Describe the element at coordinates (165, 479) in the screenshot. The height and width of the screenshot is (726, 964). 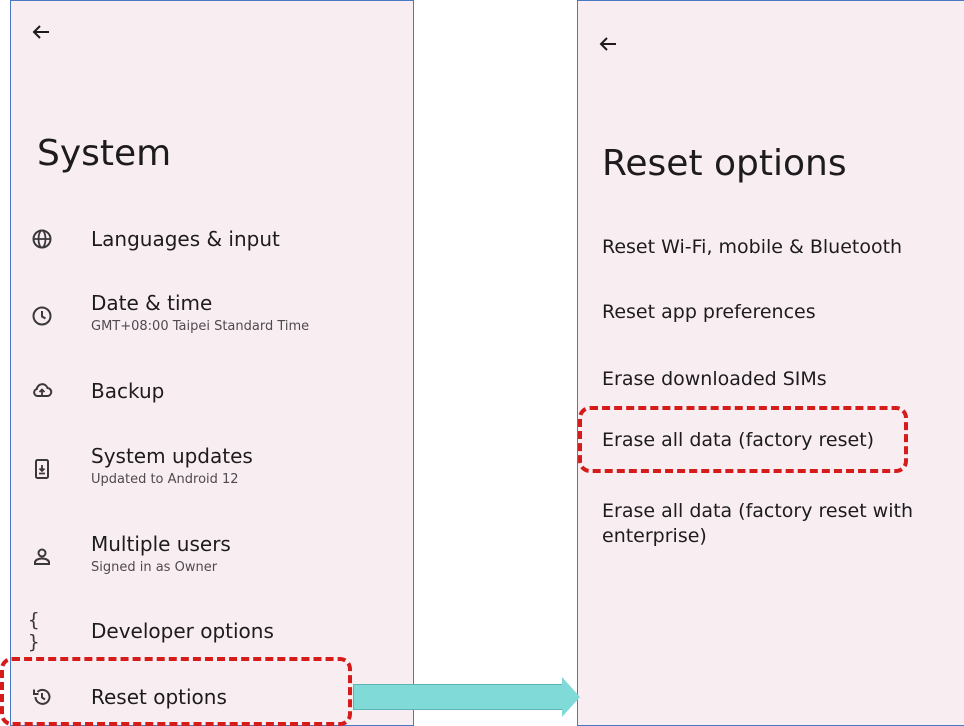
I see `settings-item-subtitle: Updated to Android 12` at that location.